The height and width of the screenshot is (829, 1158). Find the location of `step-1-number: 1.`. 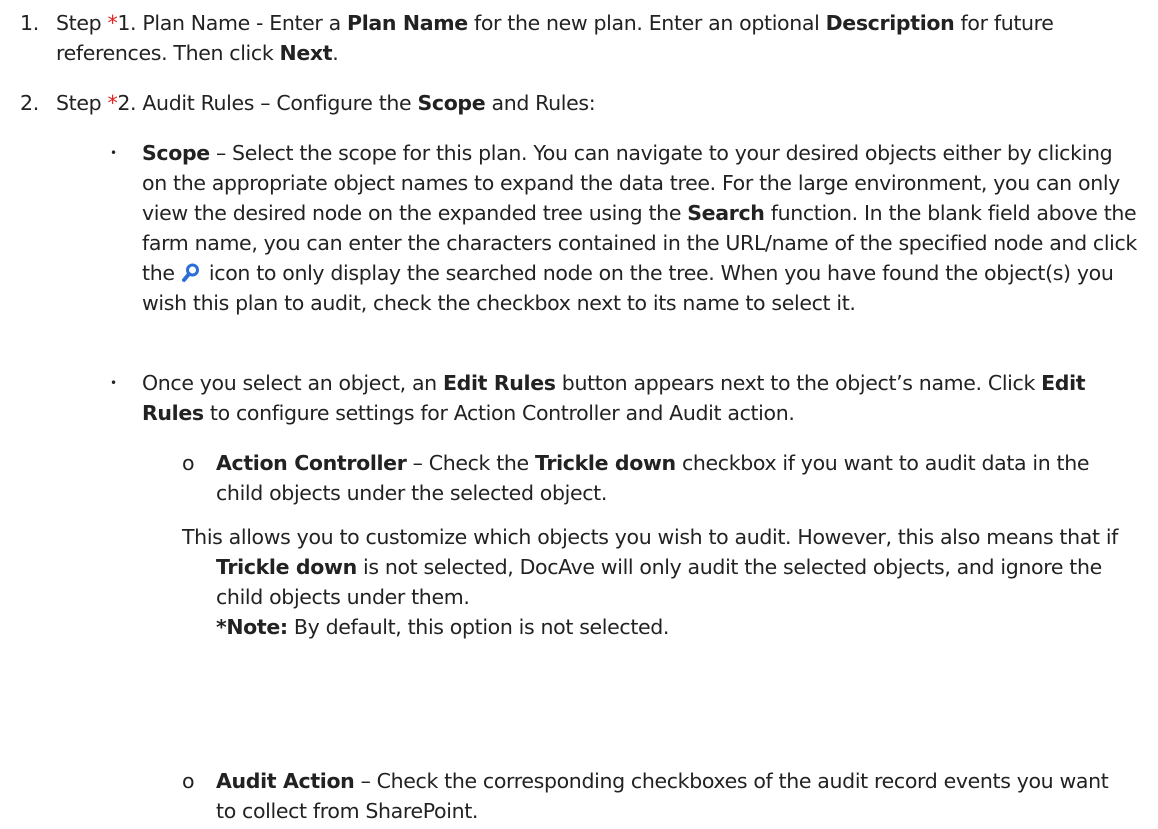

step-1-number: 1. is located at coordinates (29, 23).